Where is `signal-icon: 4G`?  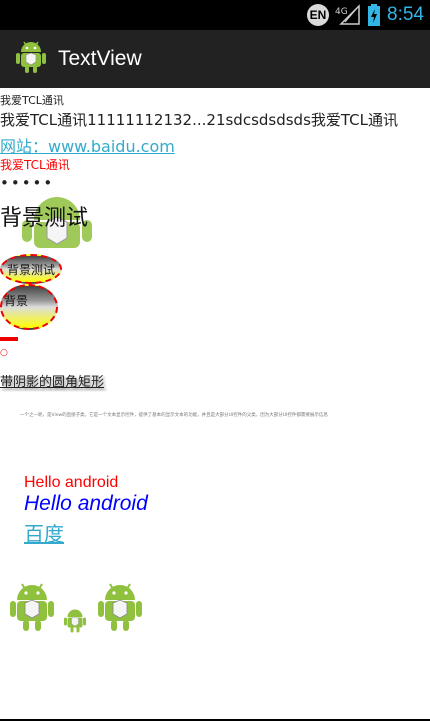
signal-icon: 4G is located at coordinates (348, 15).